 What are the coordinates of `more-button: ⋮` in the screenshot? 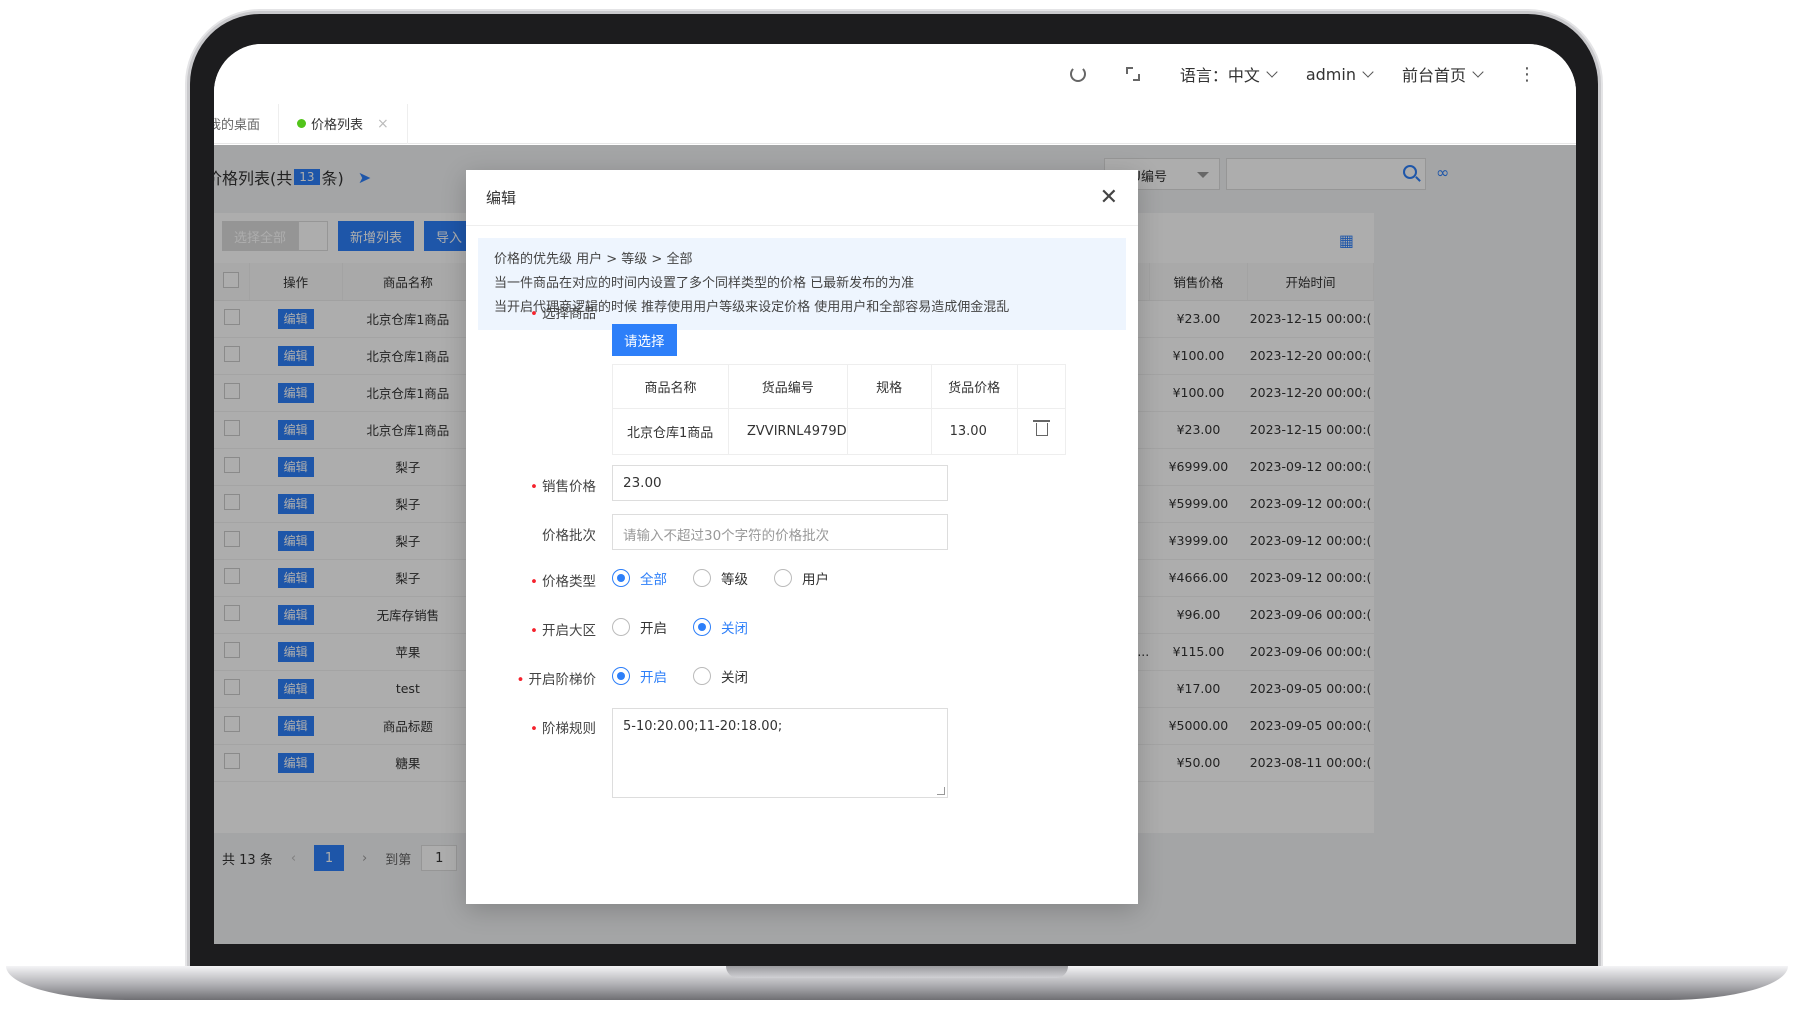 It's located at (1527, 74).